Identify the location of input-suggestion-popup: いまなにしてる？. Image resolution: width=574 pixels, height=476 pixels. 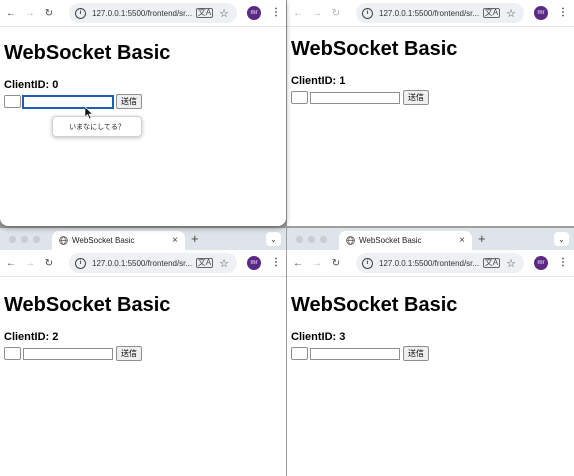
(97, 126).